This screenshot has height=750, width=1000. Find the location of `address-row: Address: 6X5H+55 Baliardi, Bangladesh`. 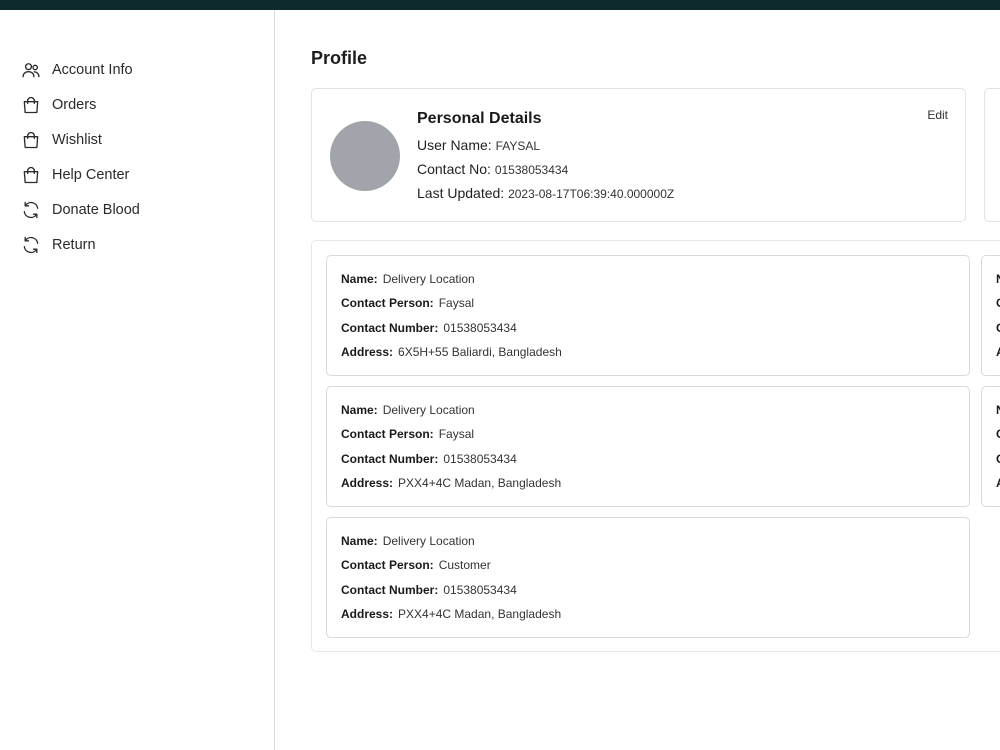

address-row: Address: 6X5H+55 Baliardi, Bangladesh is located at coordinates (451, 352).